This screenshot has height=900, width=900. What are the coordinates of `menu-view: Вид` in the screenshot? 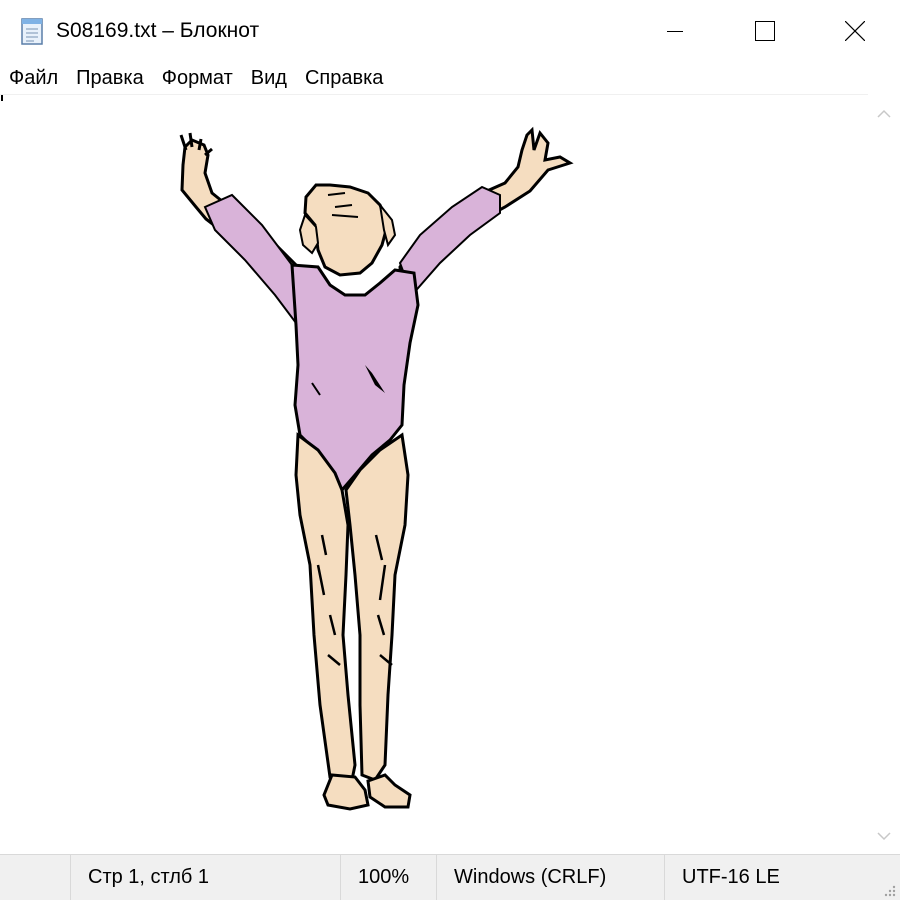 It's located at (269, 78).